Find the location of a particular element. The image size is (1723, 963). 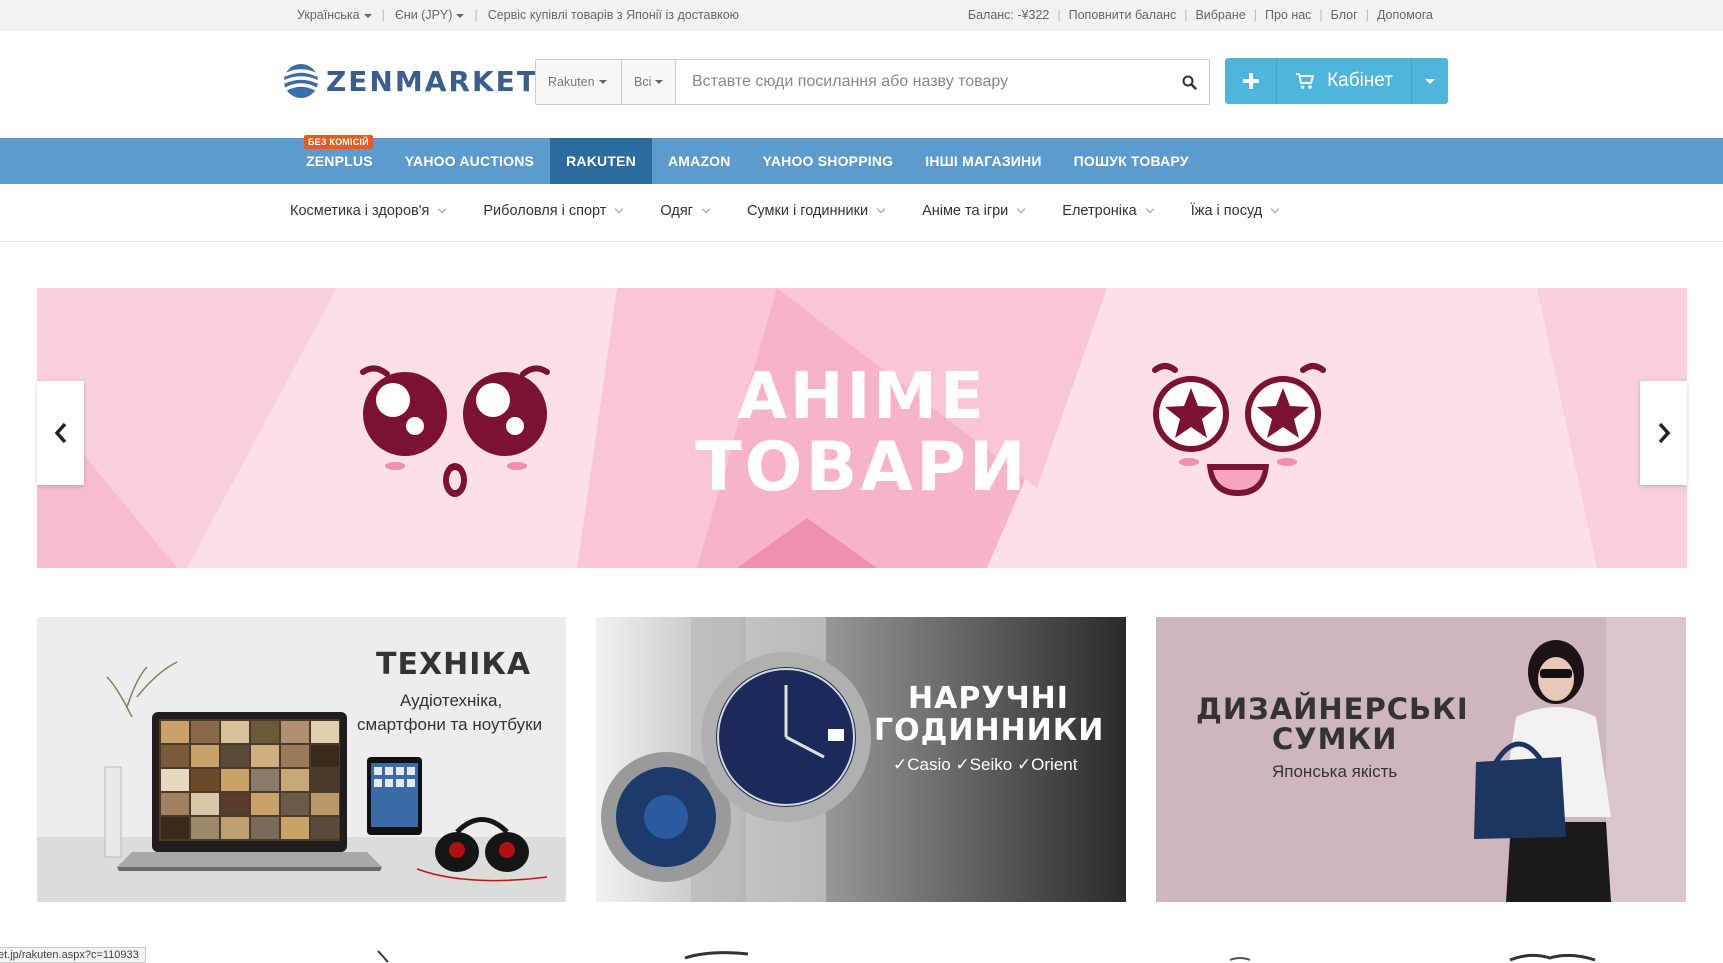

hero-title-line2: ТОВАРИ is located at coordinates (862, 467).